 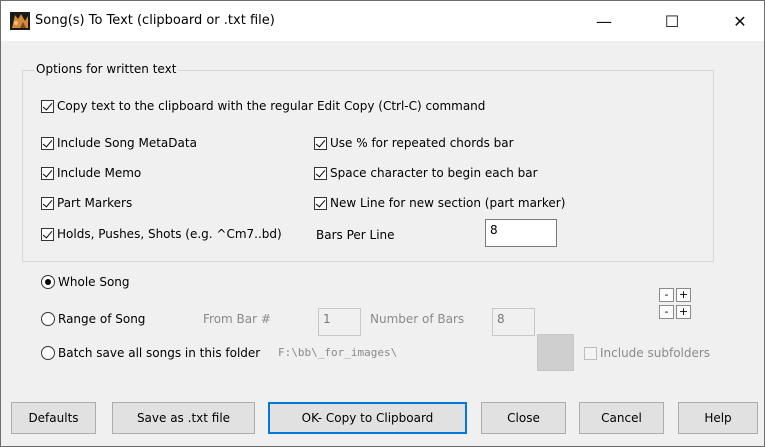 What do you see at coordinates (237, 319) in the screenshot?
I see `from-bar-label: From Bar #` at bounding box center [237, 319].